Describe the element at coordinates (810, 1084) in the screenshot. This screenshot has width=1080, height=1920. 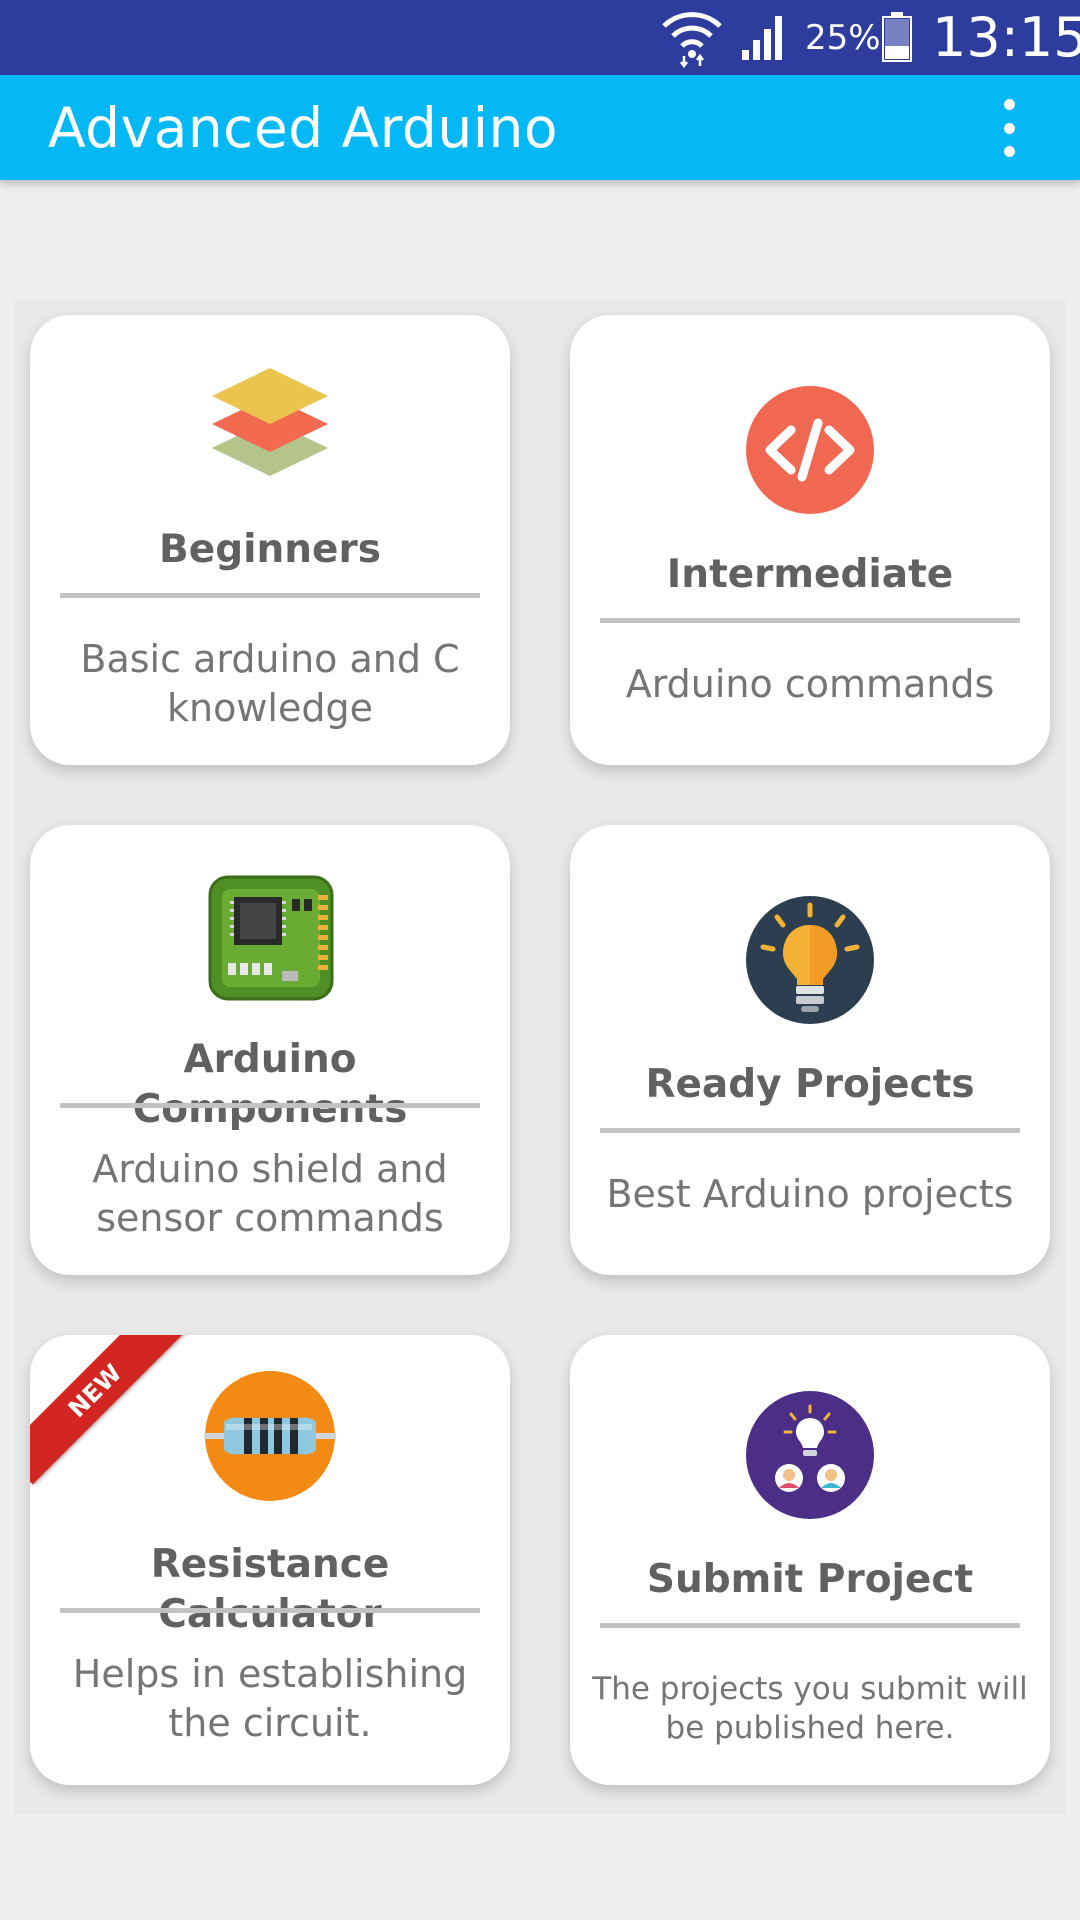
I see `card-title: Ready Projects` at that location.